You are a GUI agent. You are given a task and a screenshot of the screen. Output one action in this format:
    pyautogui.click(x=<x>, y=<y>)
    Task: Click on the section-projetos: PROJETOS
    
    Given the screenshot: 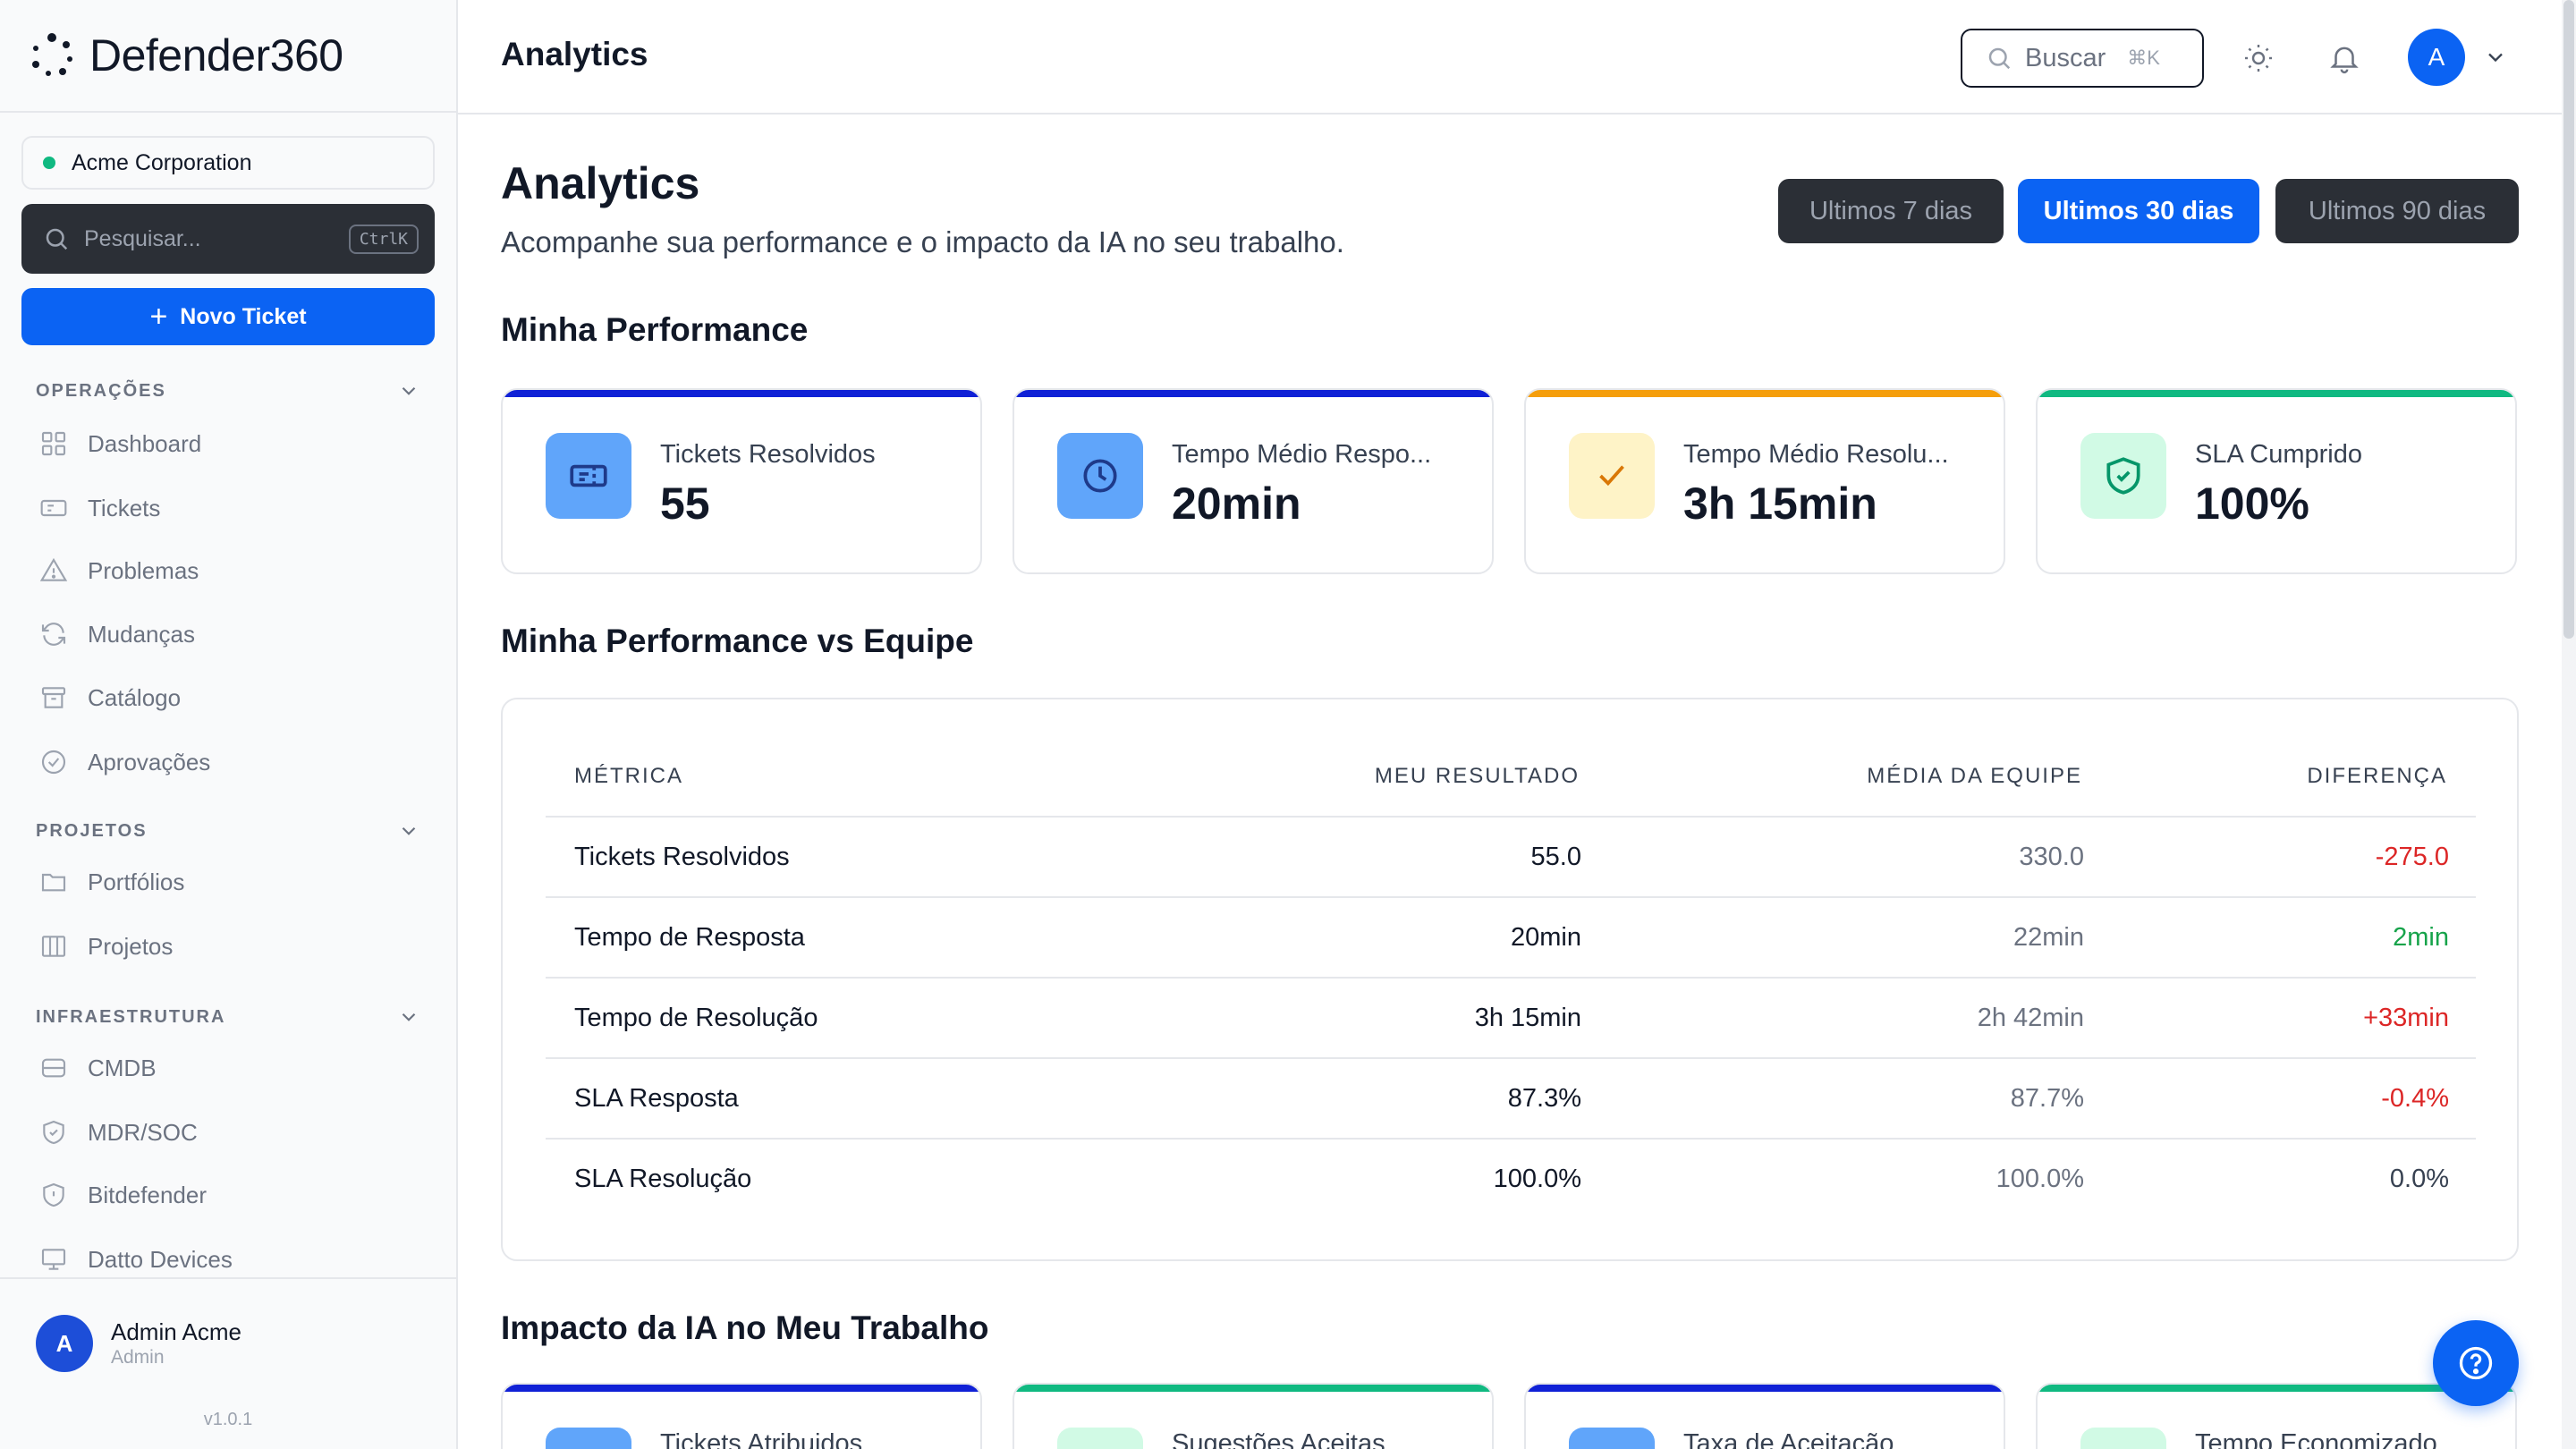 What is the action you would take?
    pyautogui.click(x=228, y=831)
    